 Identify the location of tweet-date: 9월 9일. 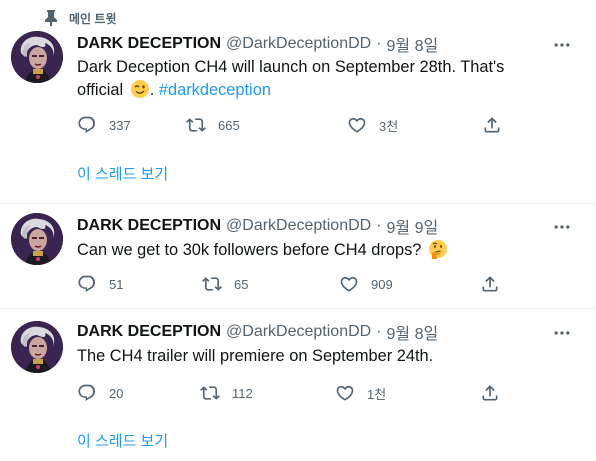
(413, 226).